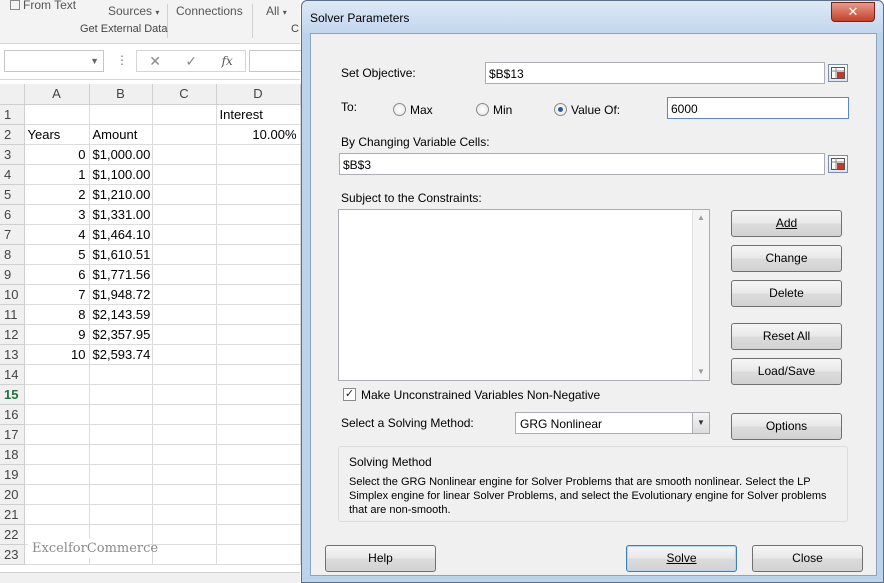 Image resolution: width=884 pixels, height=583 pixels. Describe the element at coordinates (12, 354) in the screenshot. I see `row-header: 13` at that location.